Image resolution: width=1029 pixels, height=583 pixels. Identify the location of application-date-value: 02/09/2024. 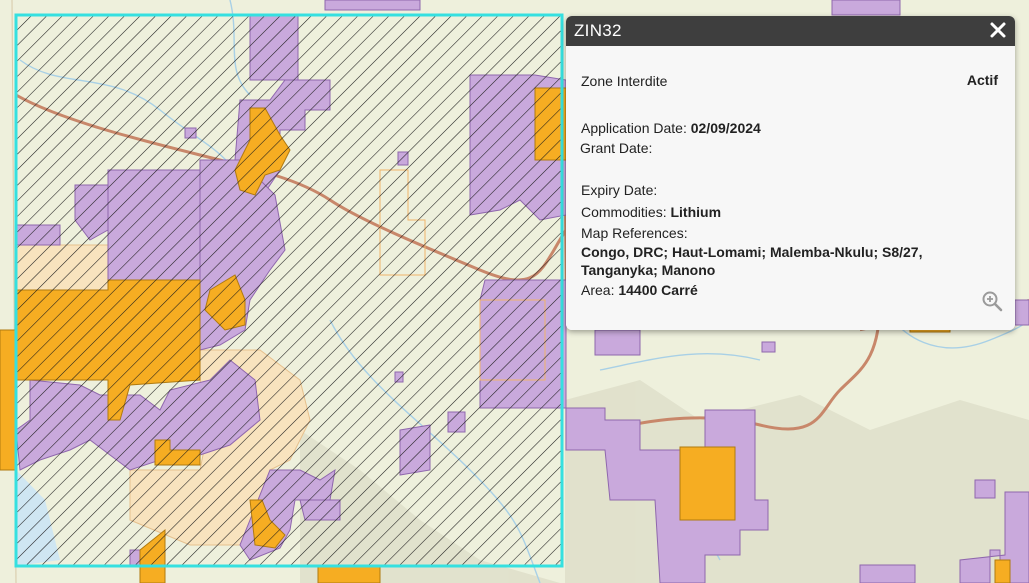
(725, 128).